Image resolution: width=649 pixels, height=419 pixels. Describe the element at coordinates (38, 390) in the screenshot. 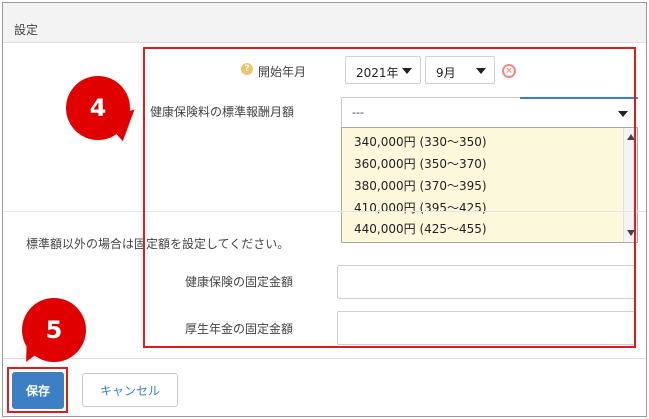

I see `save-button: 保存` at that location.